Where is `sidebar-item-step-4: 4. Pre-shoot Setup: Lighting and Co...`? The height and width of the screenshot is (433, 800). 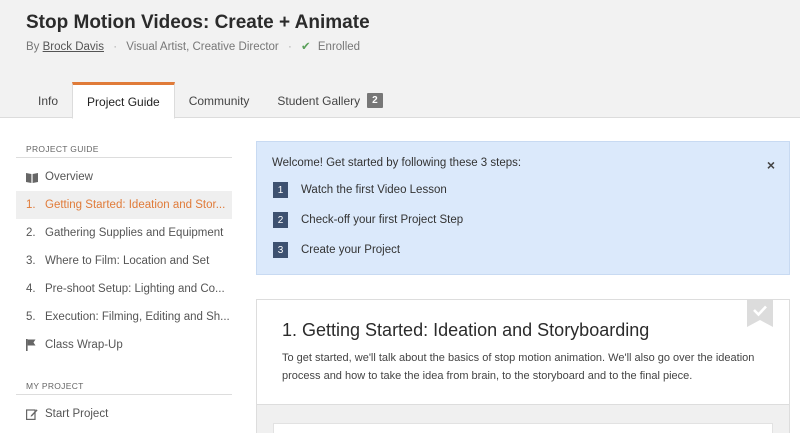
sidebar-item-step-4: 4. Pre-shoot Setup: Lighting and Co... is located at coordinates (124, 289).